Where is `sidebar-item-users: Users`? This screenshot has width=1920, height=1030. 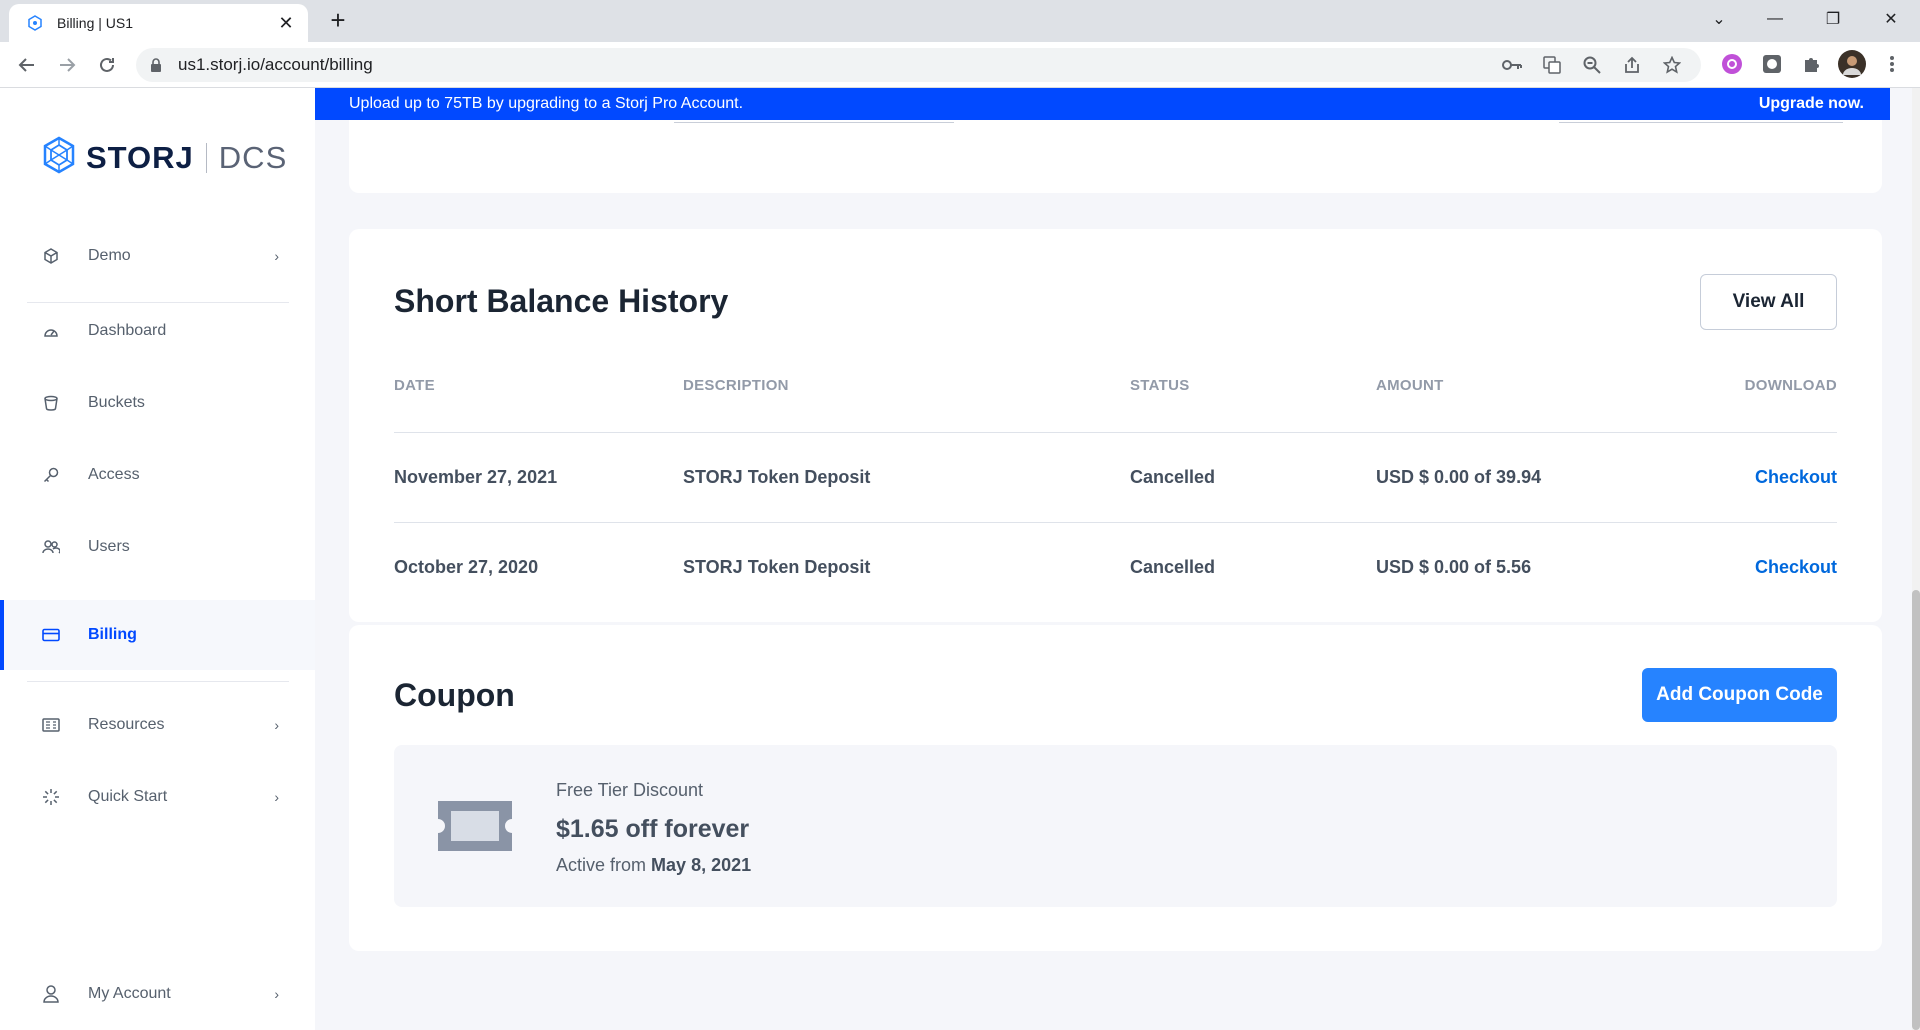 sidebar-item-users: Users is located at coordinates (157, 547).